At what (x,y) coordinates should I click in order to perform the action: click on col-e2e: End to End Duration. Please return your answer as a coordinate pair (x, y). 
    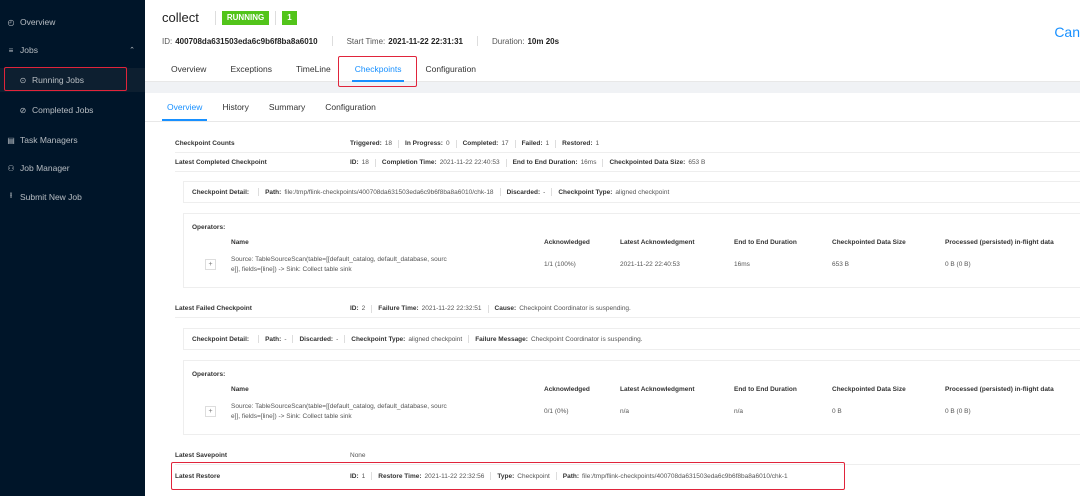
    Looking at the image, I should click on (765, 242).